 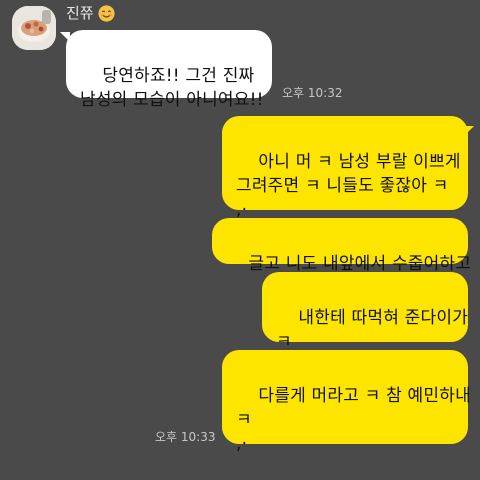 What do you see at coordinates (172, 88) in the screenshot?
I see `message-text: 당연하죠!! 그건 진짜 남성의 모습이 아니여요!!` at bounding box center [172, 88].